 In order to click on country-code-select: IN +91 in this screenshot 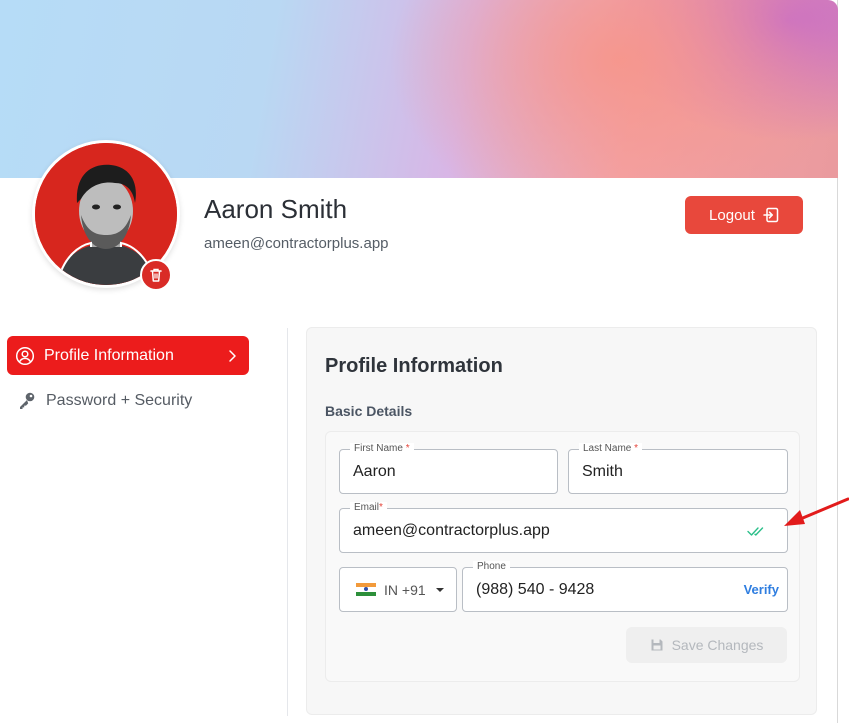, I will do `click(398, 589)`.